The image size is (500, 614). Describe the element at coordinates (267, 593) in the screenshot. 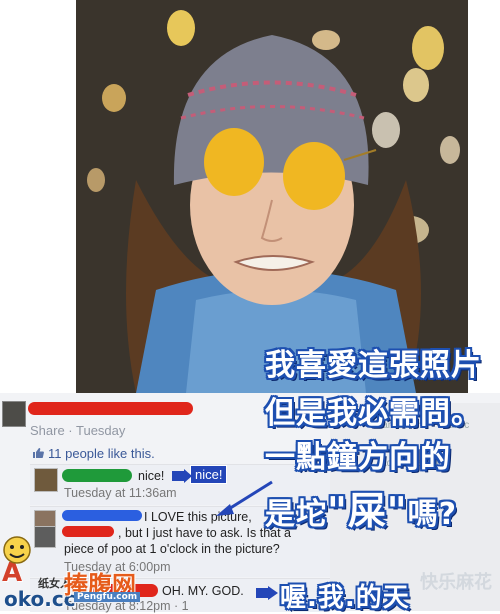

I see `bottom-arrow-icon` at that location.